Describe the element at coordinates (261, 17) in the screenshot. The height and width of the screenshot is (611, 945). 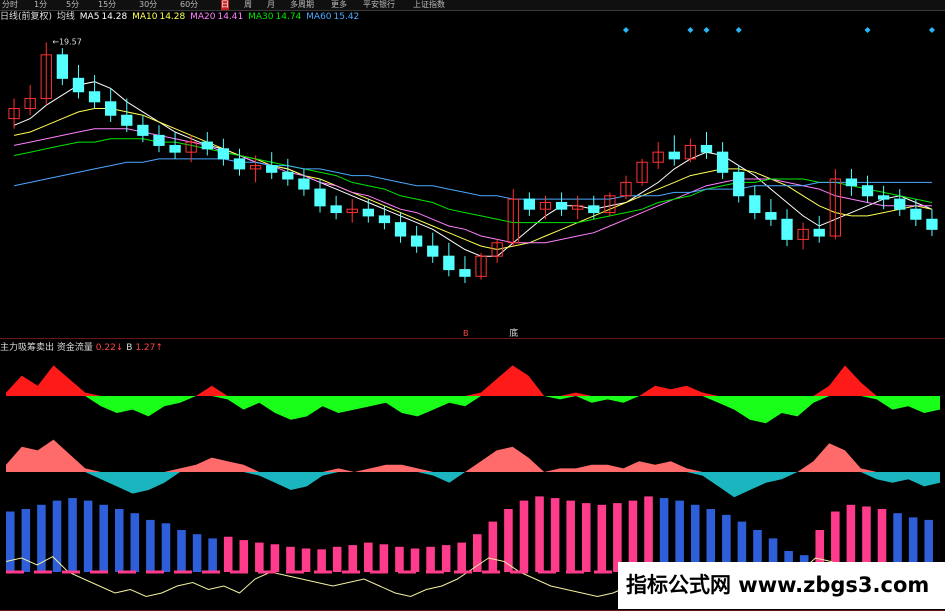
I see `ma30-label: MA30` at that location.